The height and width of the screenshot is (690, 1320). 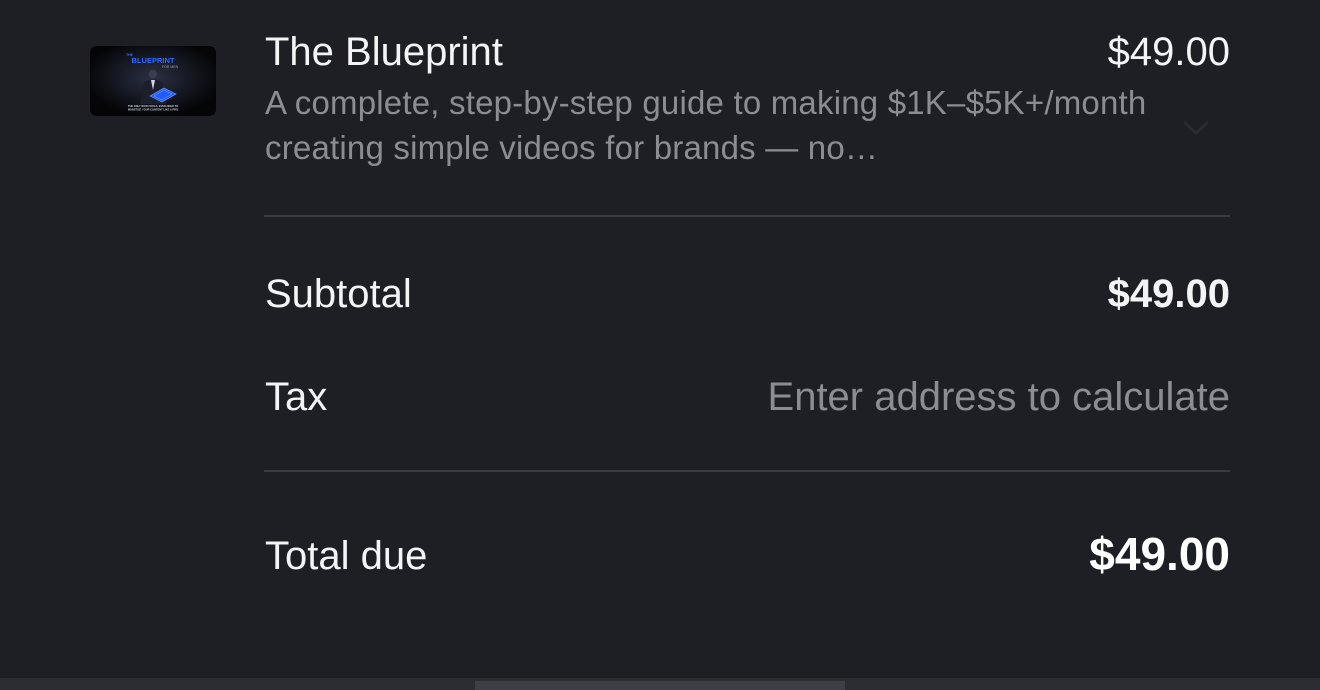 I want to click on subtotal-label: Subtotal, so click(x=338, y=294).